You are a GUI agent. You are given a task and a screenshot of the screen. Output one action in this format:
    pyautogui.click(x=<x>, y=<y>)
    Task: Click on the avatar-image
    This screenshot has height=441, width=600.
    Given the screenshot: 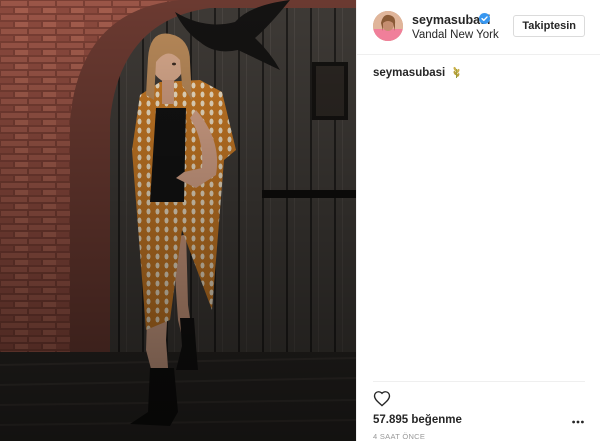 What is the action you would take?
    pyautogui.click(x=388, y=26)
    